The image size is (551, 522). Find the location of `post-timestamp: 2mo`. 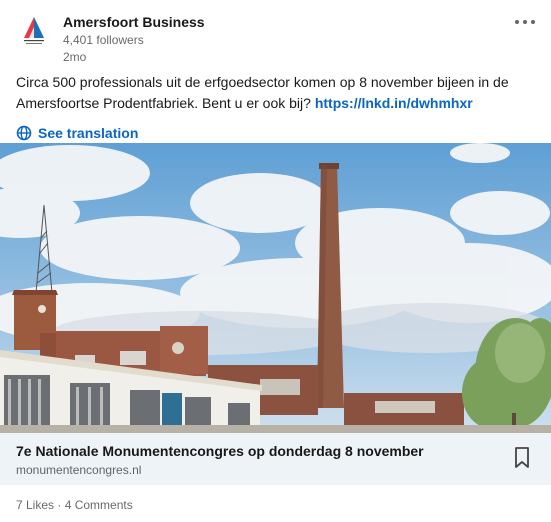

post-timestamp: 2mo is located at coordinates (75, 57).